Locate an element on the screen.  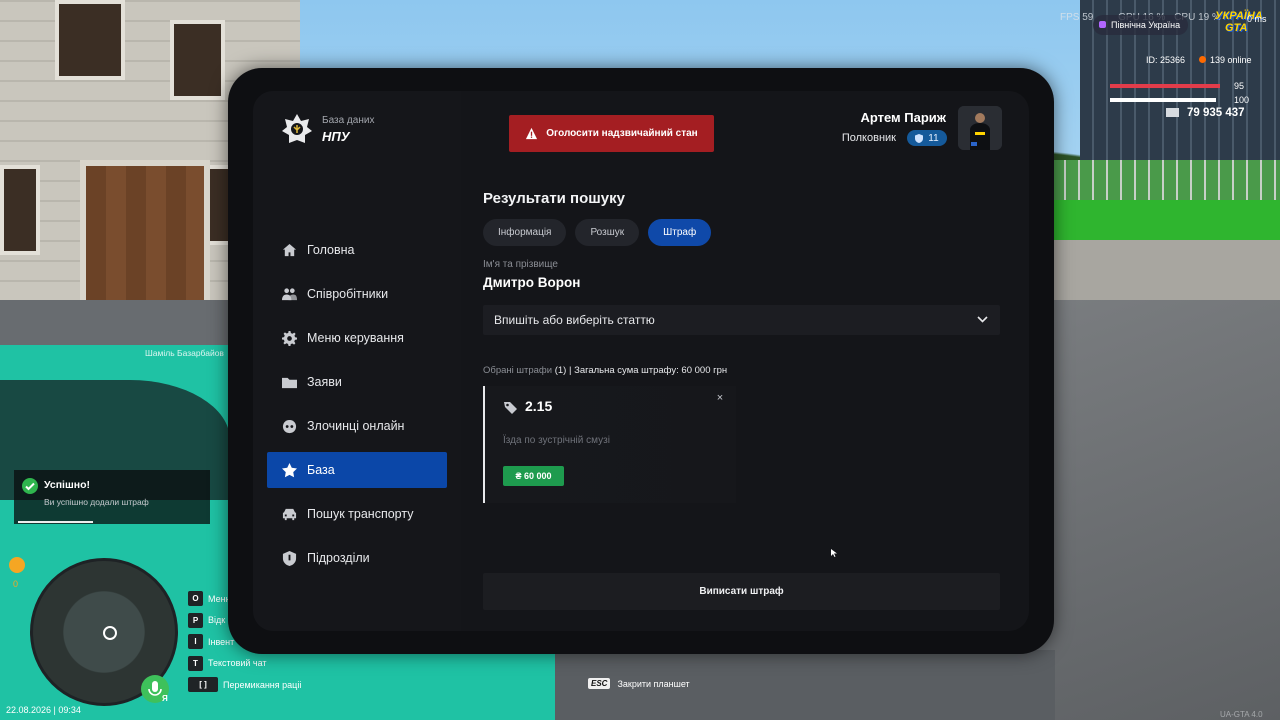
fine-description: Їзда по зустрічній смузі is located at coordinates (556, 440).